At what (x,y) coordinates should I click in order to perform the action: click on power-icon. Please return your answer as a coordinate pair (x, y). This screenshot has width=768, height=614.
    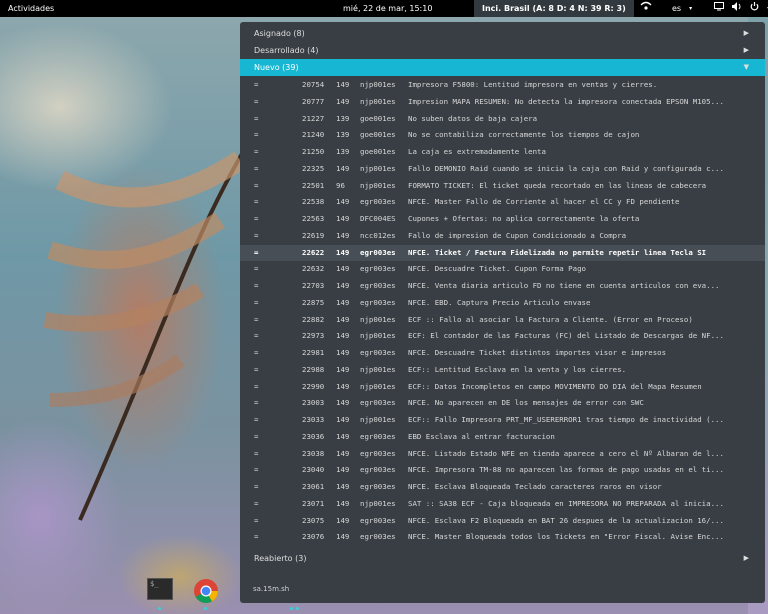
    Looking at the image, I should click on (754, 8).